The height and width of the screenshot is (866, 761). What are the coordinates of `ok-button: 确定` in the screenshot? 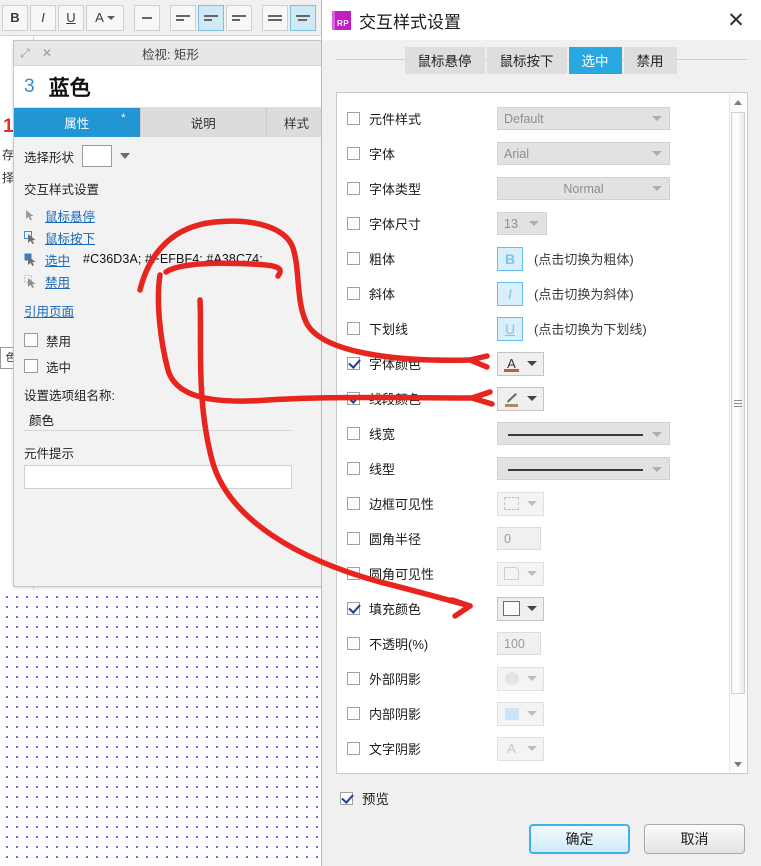 It's located at (579, 839).